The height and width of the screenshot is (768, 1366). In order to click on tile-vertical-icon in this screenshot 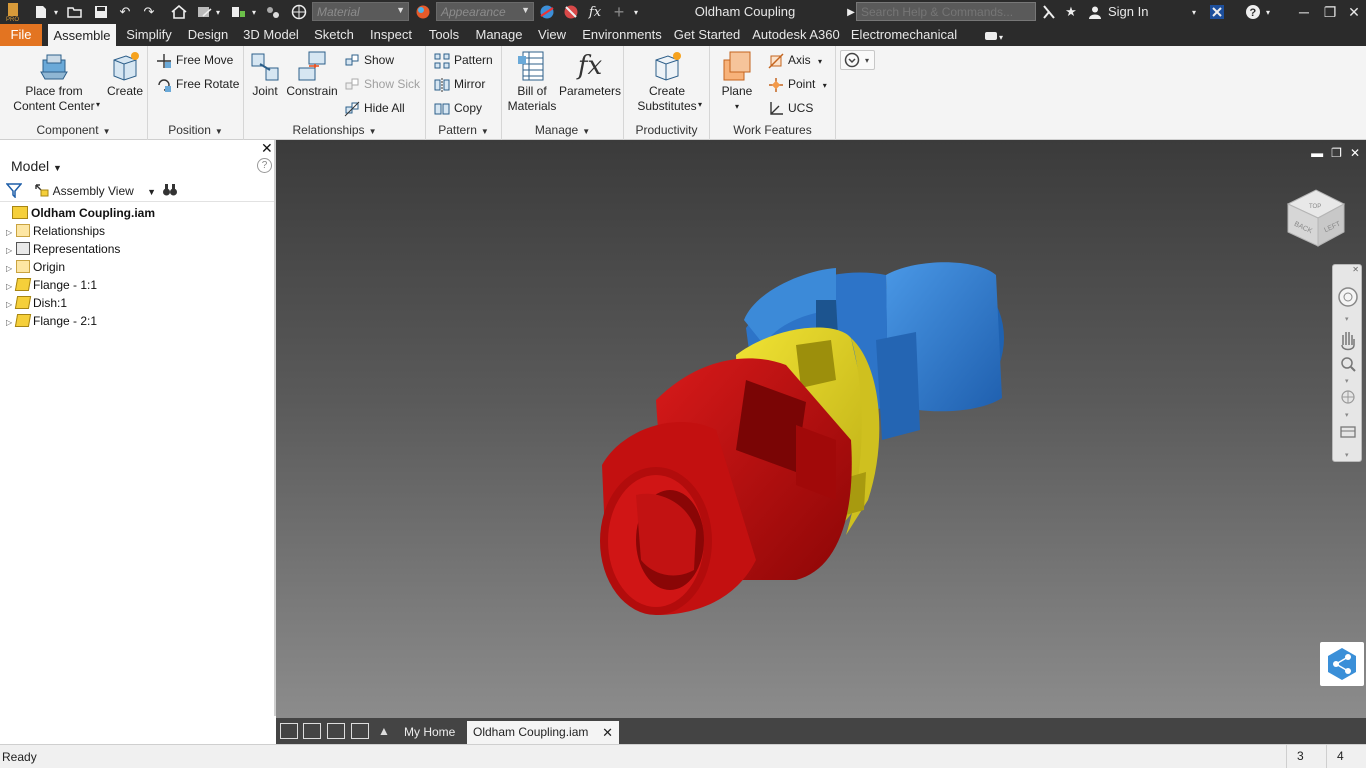, I will do `click(360, 731)`.